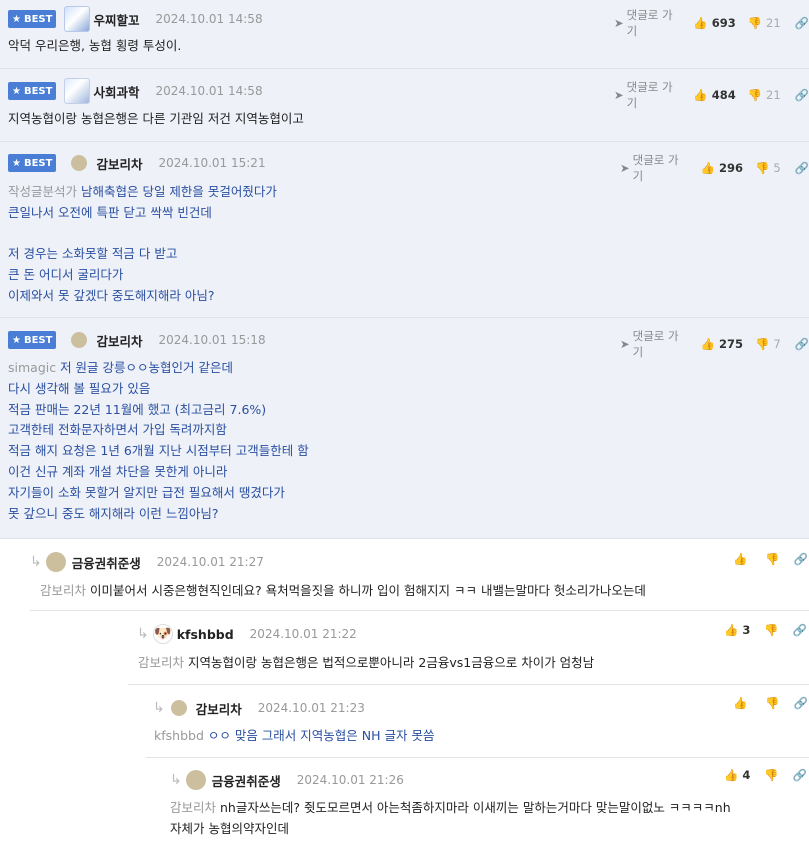 Image resolution: width=809 pixels, height=853 pixels. I want to click on upvote-button: 👍 296, so click(722, 168).